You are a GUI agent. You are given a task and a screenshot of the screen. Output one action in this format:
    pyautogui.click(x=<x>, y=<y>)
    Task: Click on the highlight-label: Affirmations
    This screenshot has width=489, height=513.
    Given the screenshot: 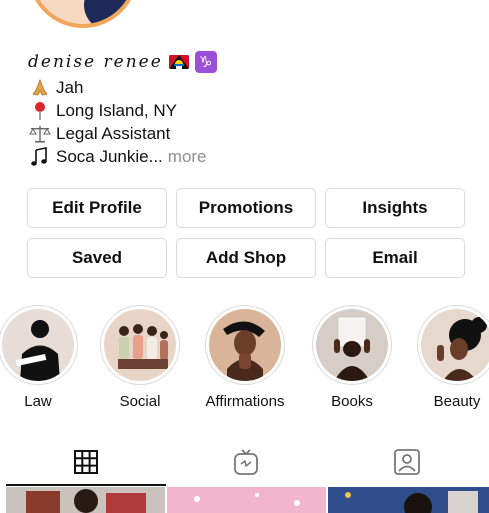 What is the action you would take?
    pyautogui.click(x=245, y=401)
    